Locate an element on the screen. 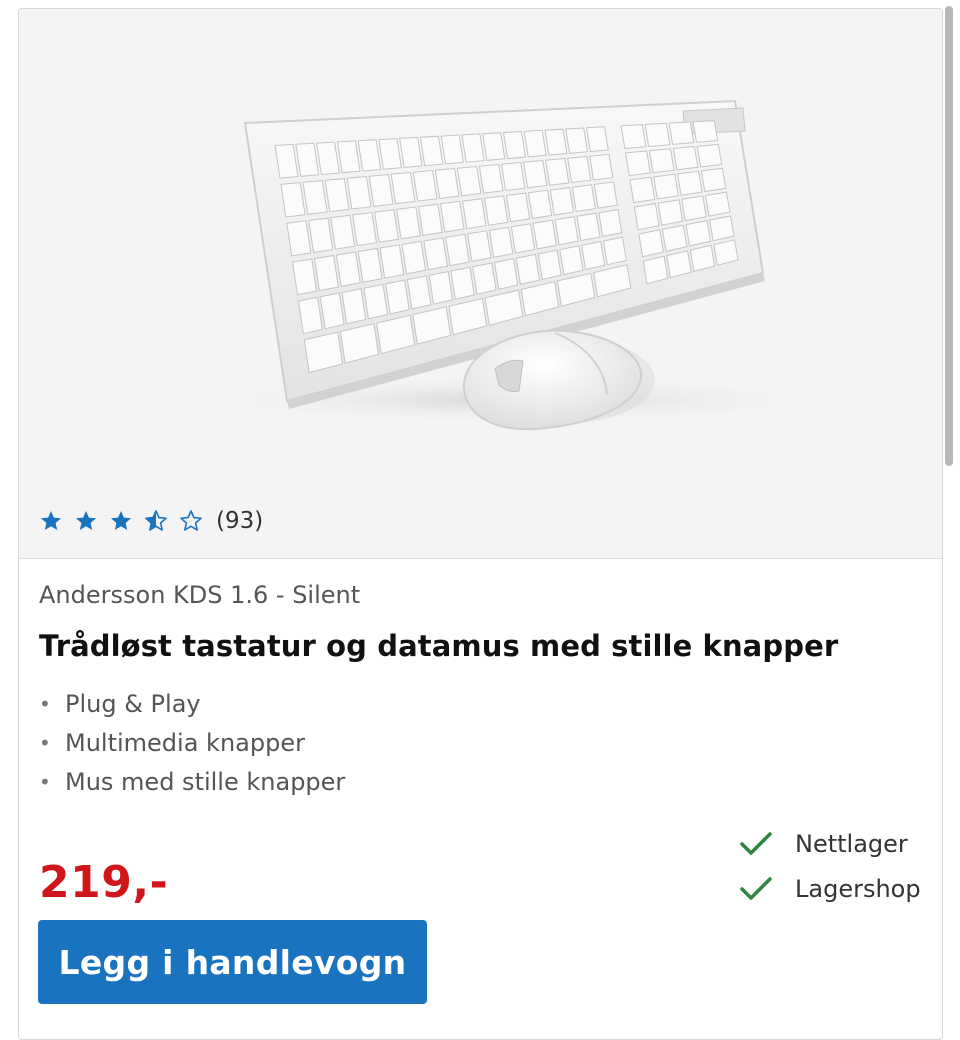 This screenshot has height=1040, width=960. availability-list: Nettlager Lagershop is located at coordinates (830, 866).